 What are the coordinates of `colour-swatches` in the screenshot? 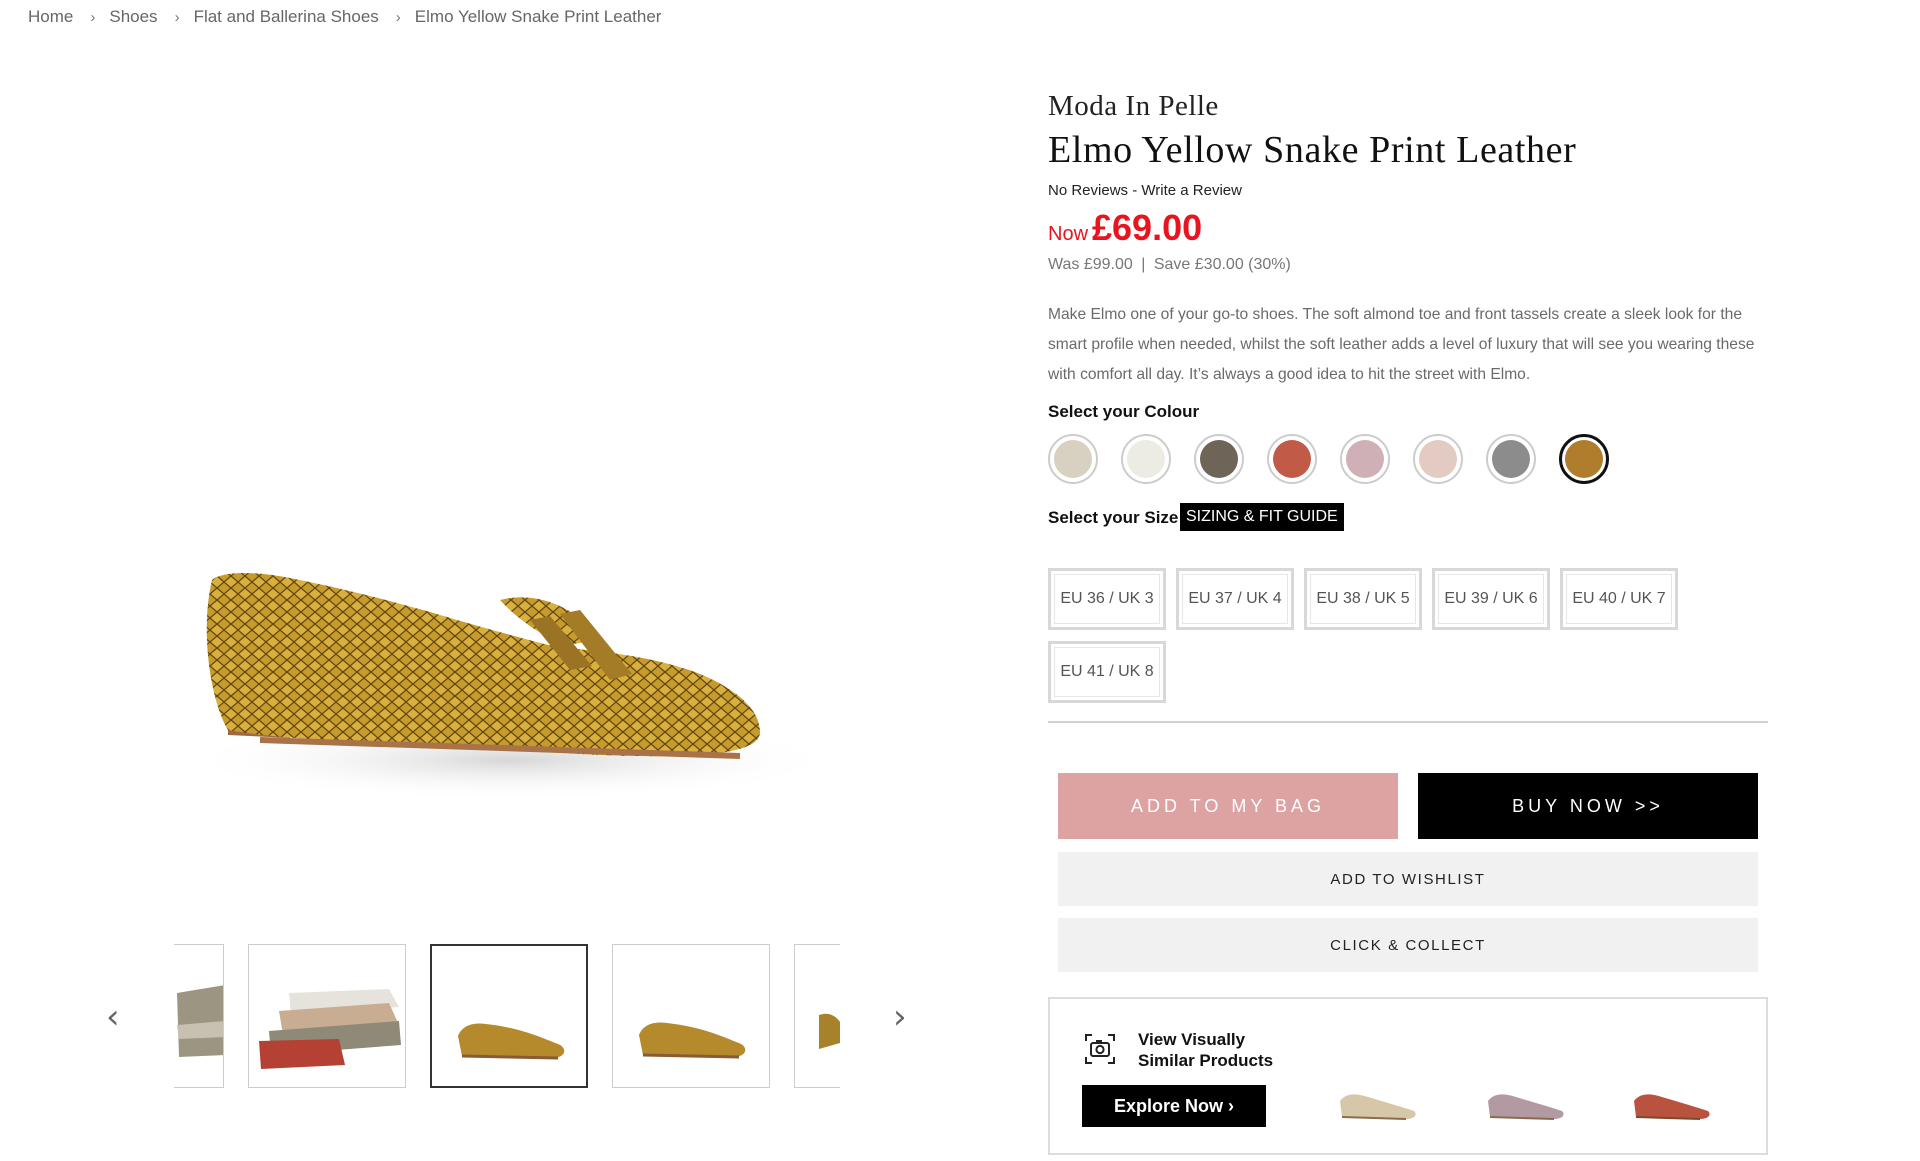 It's located at (1340, 459).